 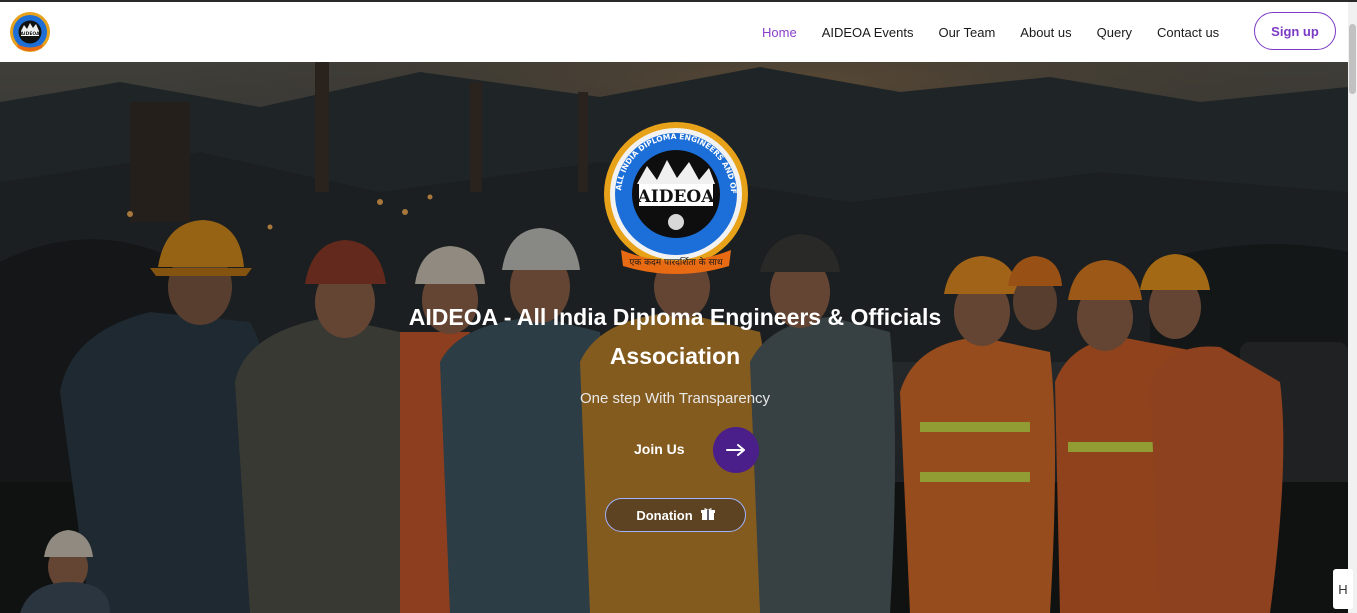 I want to click on hero-title-line2: Association, so click(x=675, y=356).